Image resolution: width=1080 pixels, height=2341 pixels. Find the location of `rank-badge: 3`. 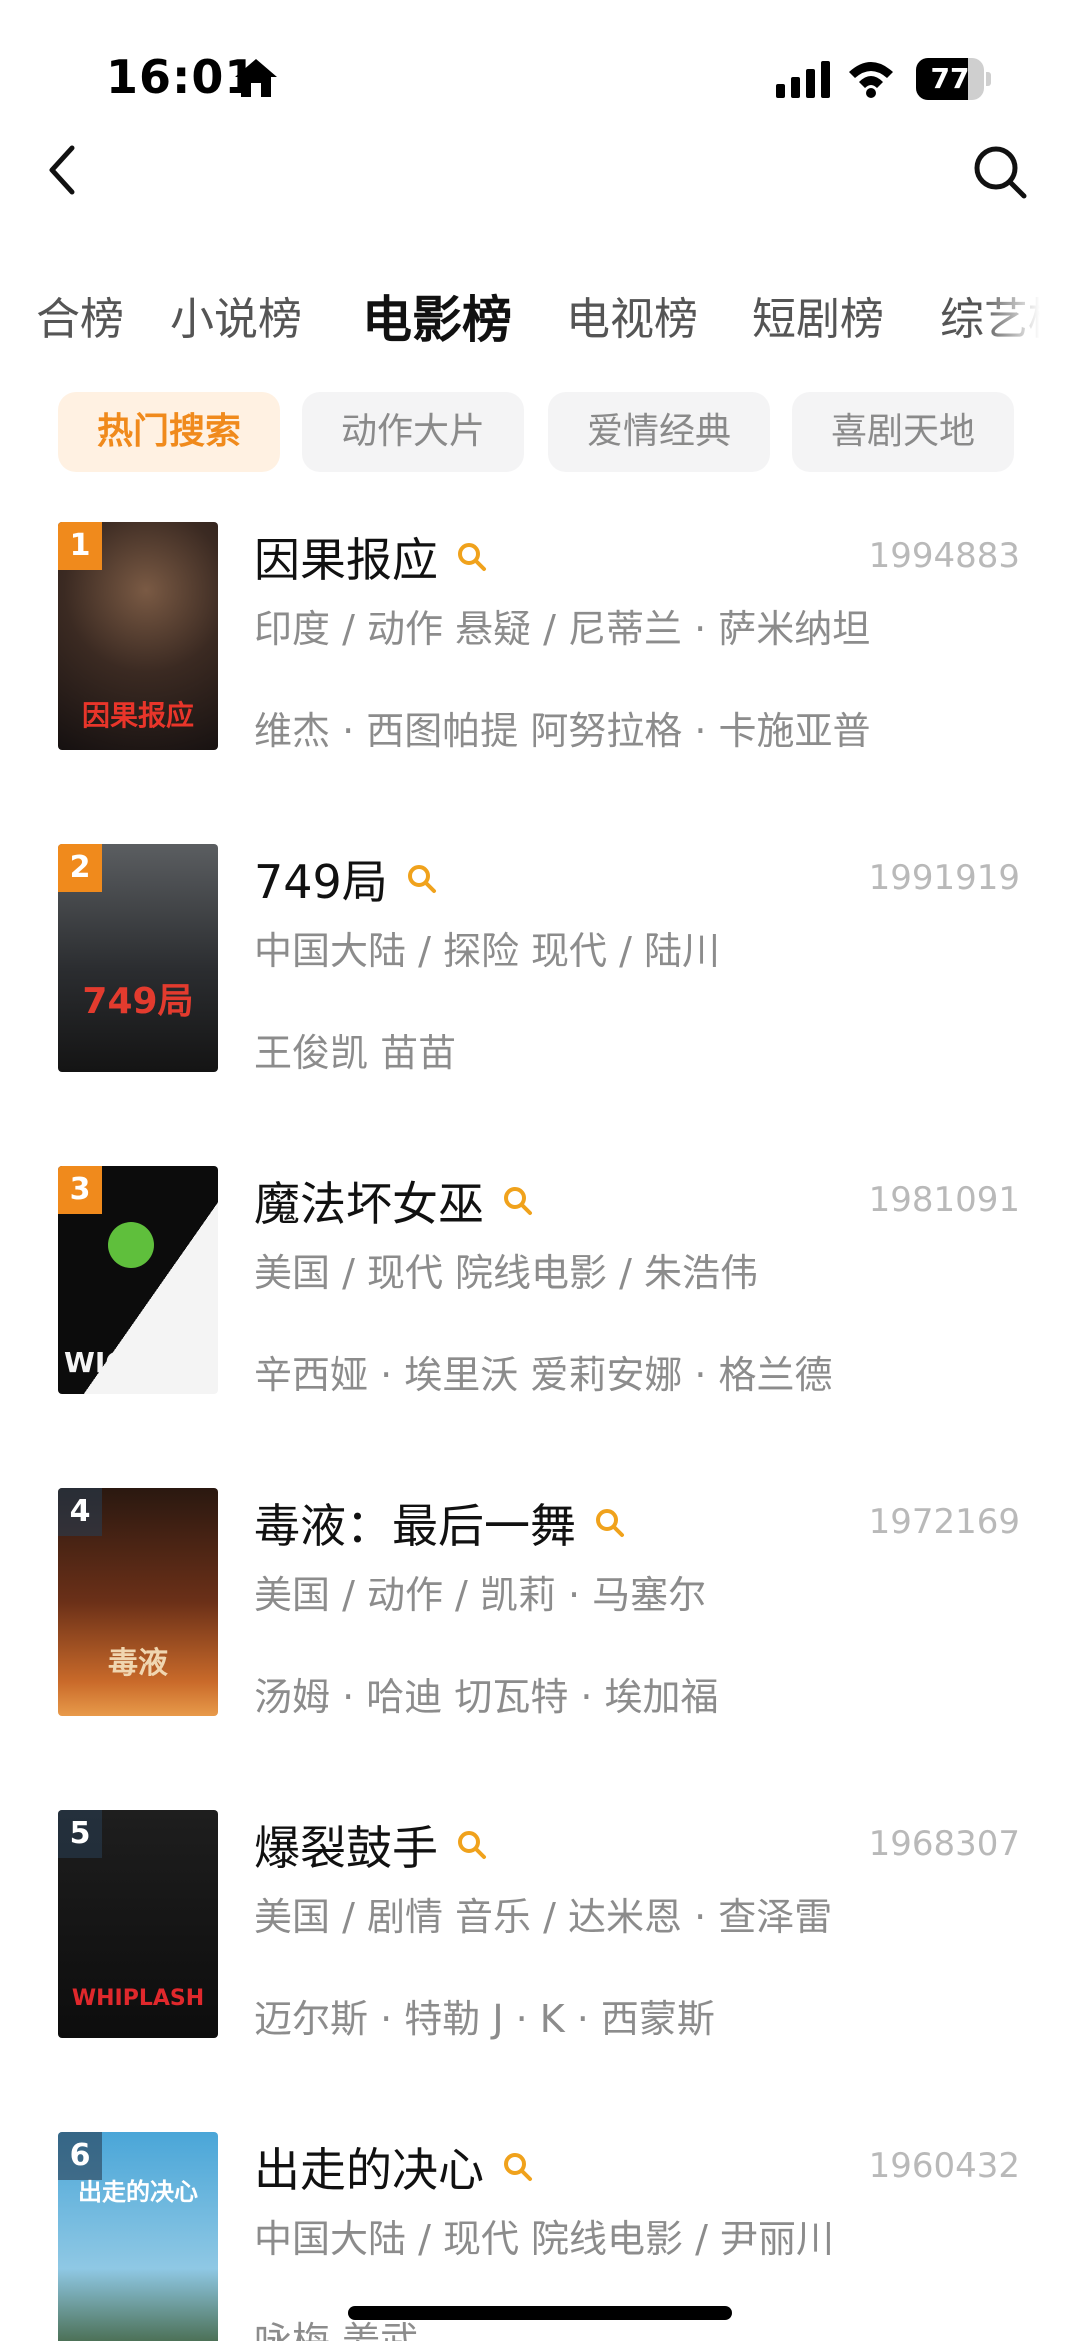

rank-badge: 3 is located at coordinates (80, 1190).